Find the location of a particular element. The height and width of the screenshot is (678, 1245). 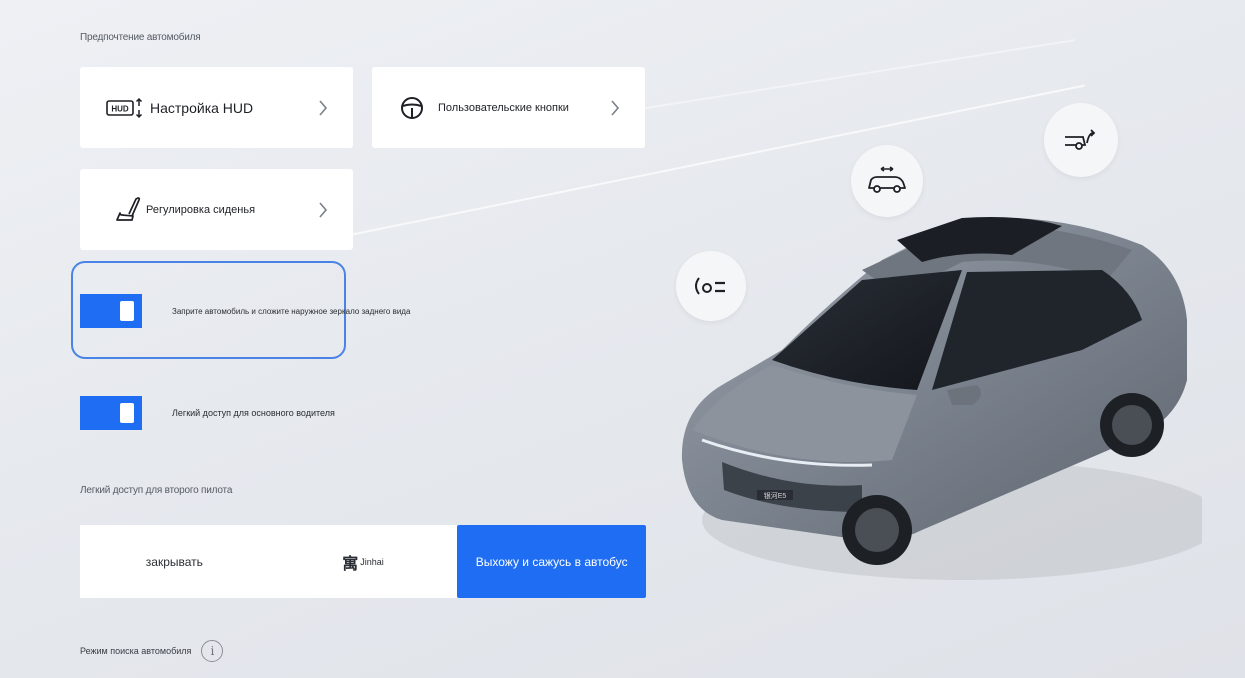

car-search-row: Режим поиска автомобиля i is located at coordinates (152, 651).